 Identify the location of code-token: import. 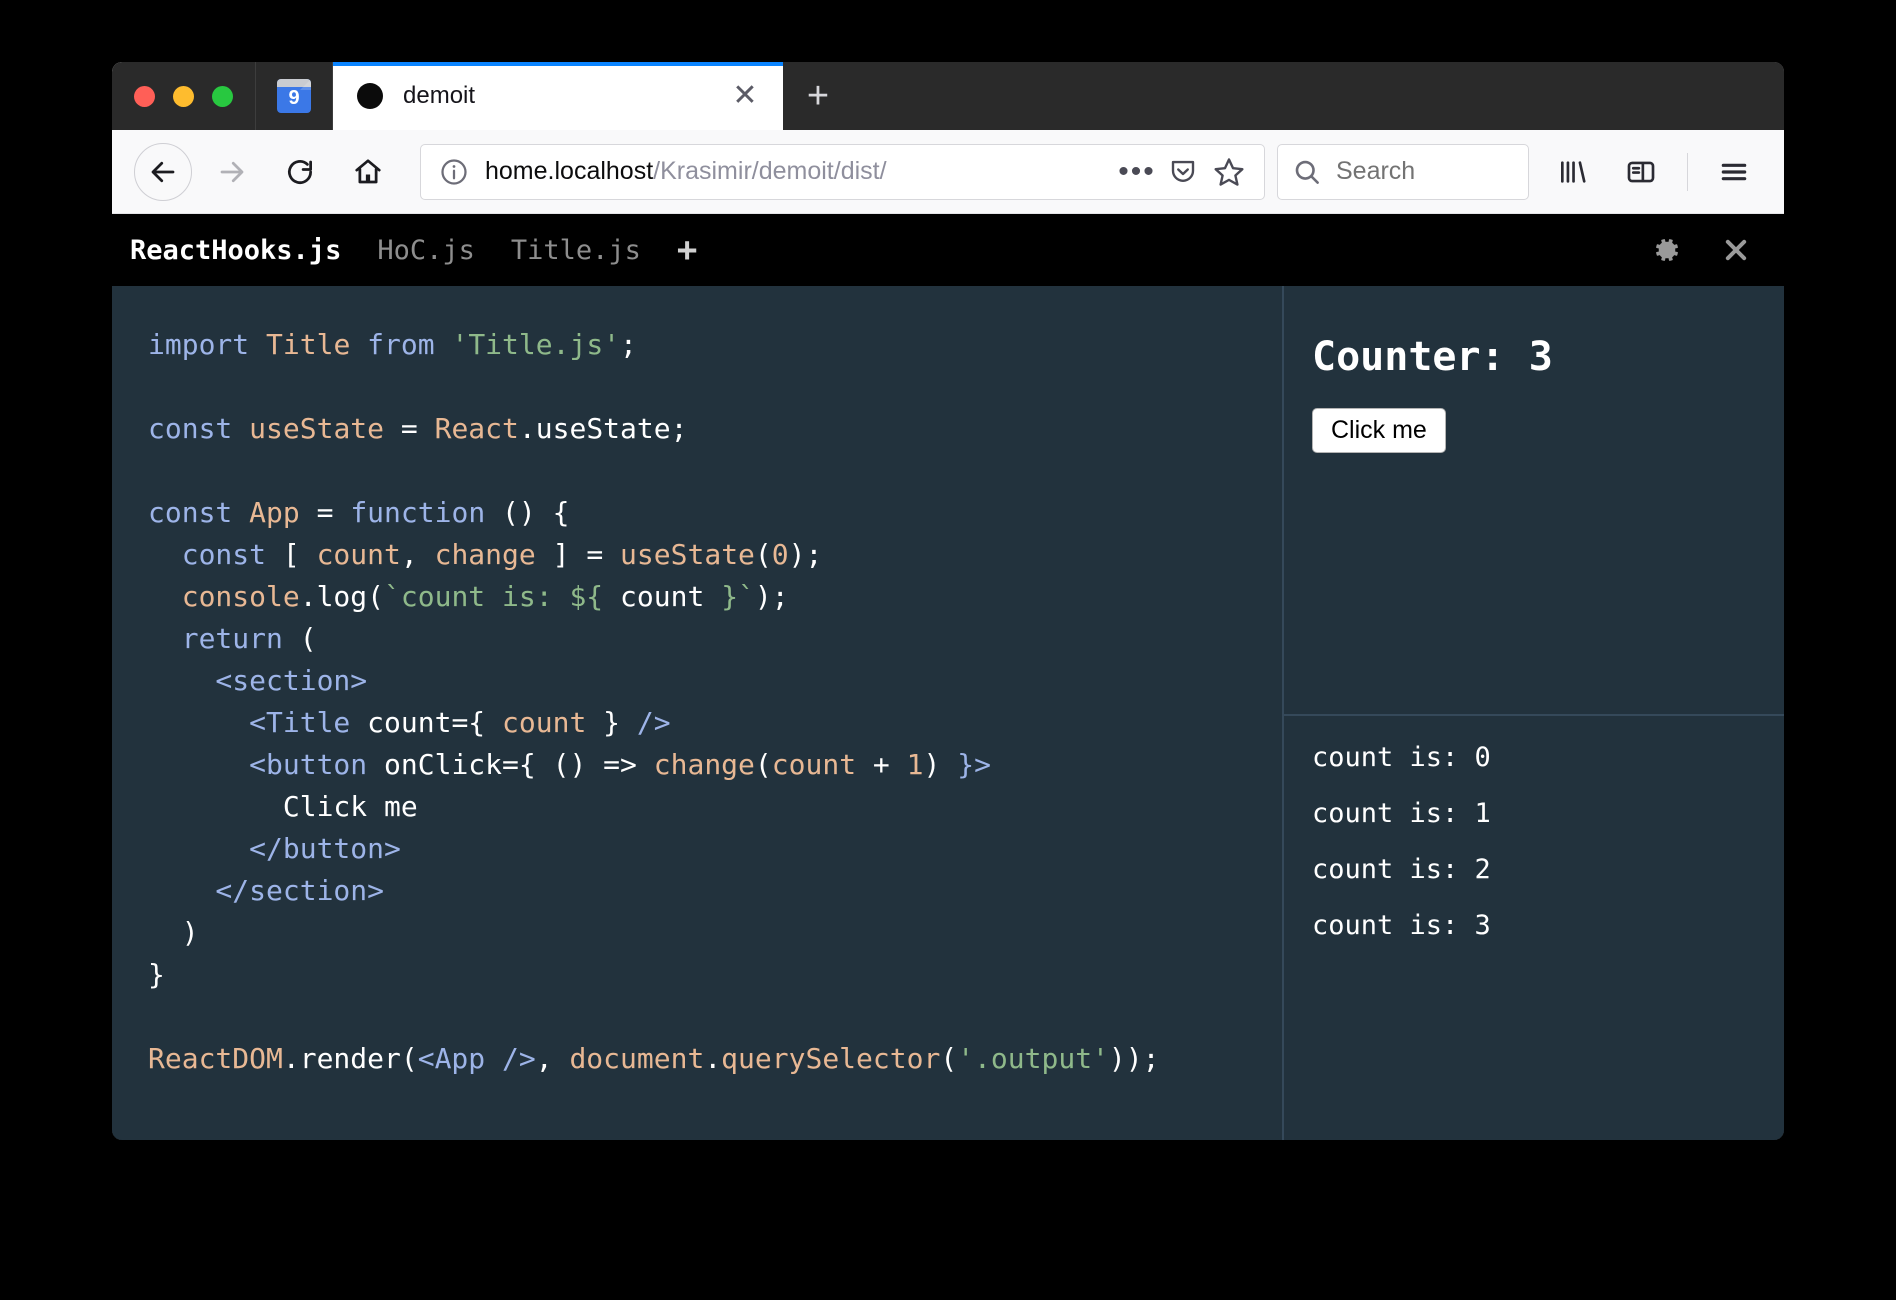
(207, 344).